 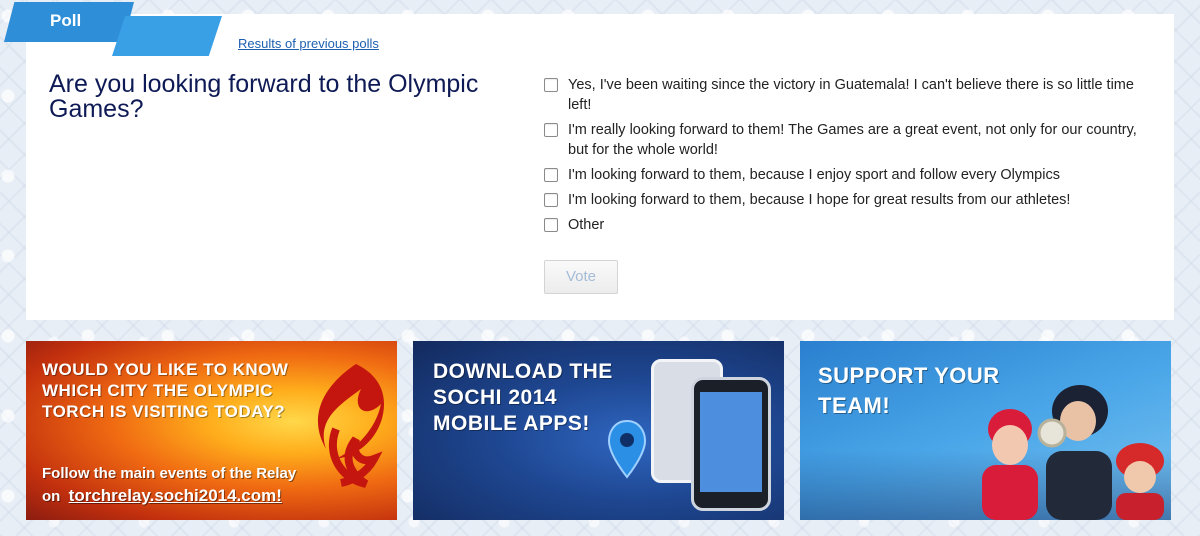 What do you see at coordinates (169, 473) in the screenshot?
I see `torch-subtitle-text: Follow the main events of the Relay` at bounding box center [169, 473].